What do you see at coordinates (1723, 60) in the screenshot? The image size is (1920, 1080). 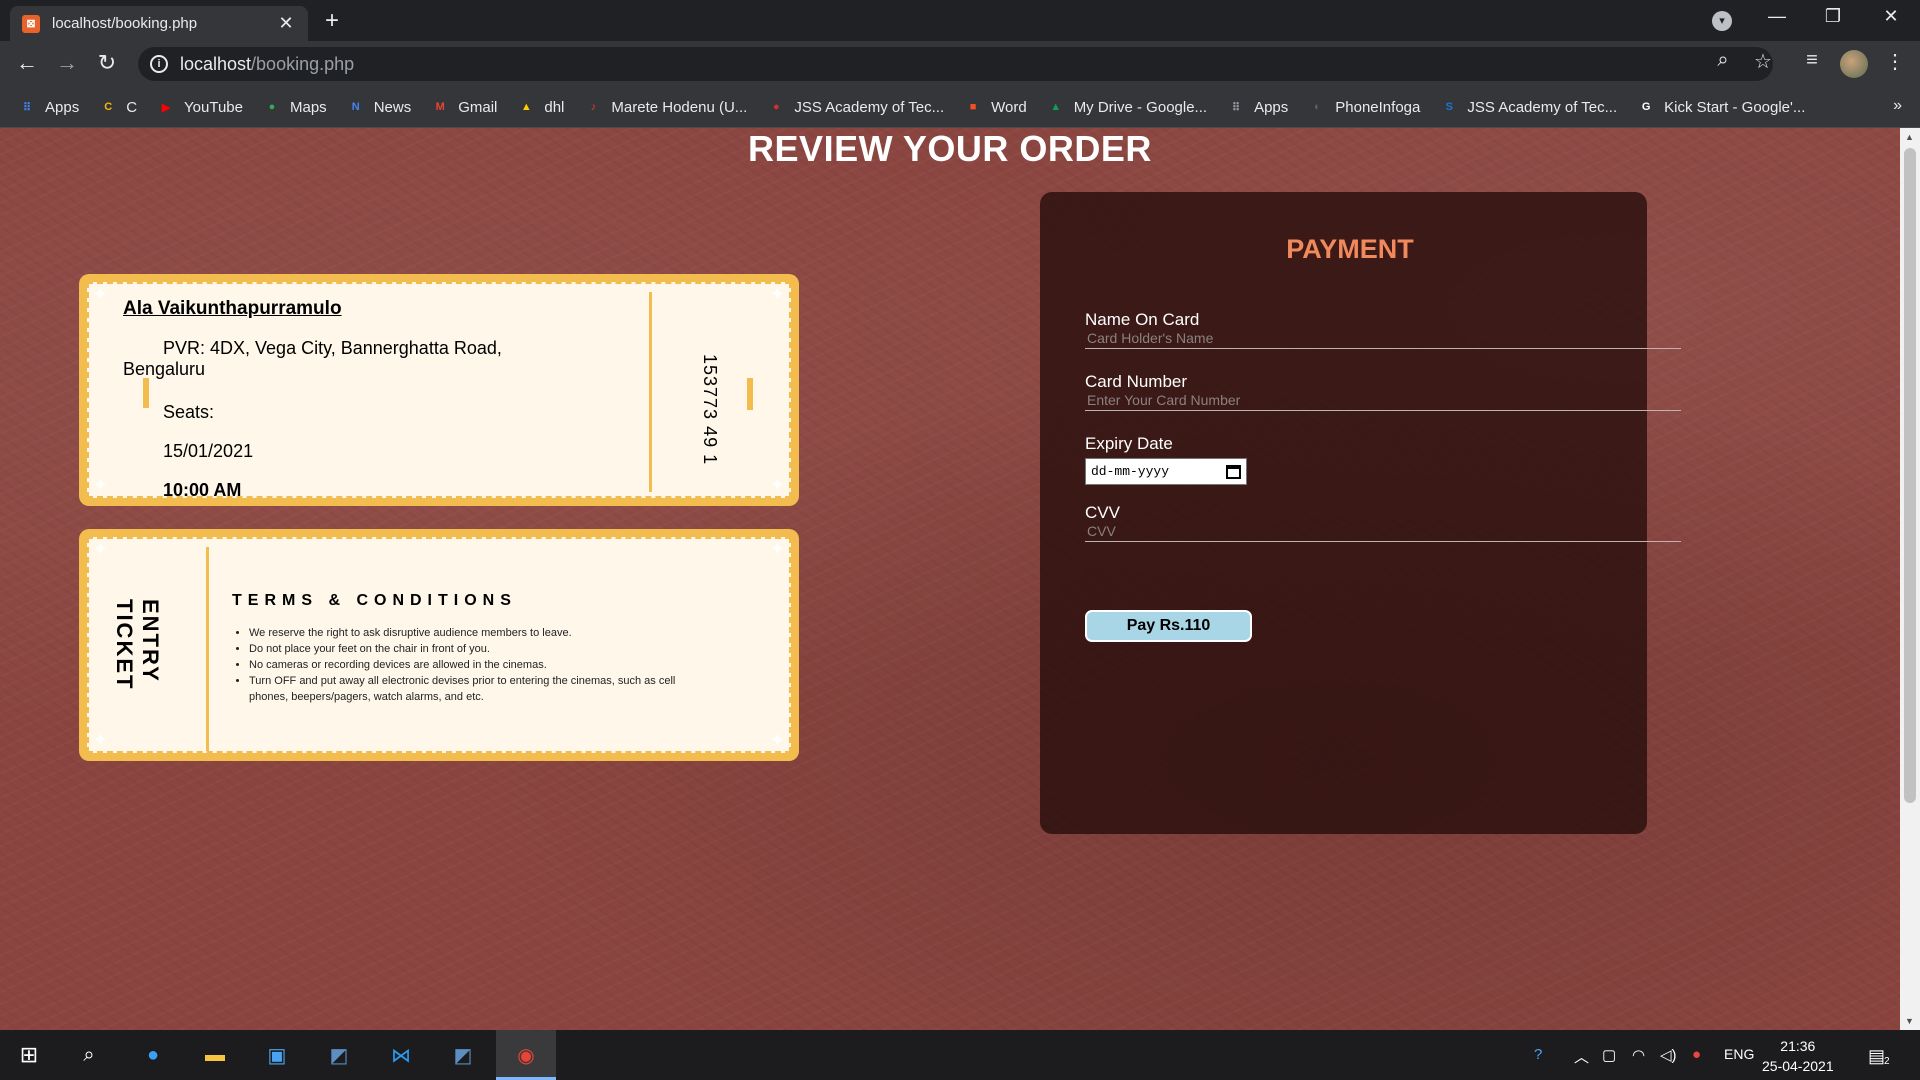 I see `zoom-icon: ⌕` at bounding box center [1723, 60].